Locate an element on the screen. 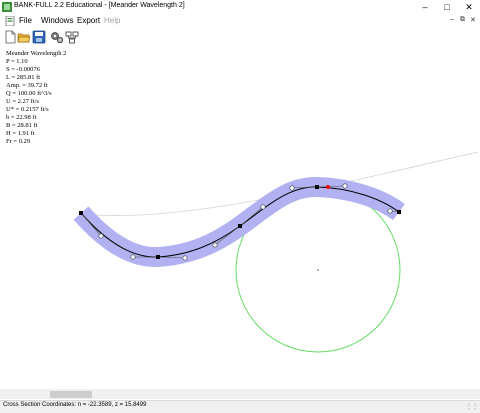  menu-file: File is located at coordinates (25, 20).